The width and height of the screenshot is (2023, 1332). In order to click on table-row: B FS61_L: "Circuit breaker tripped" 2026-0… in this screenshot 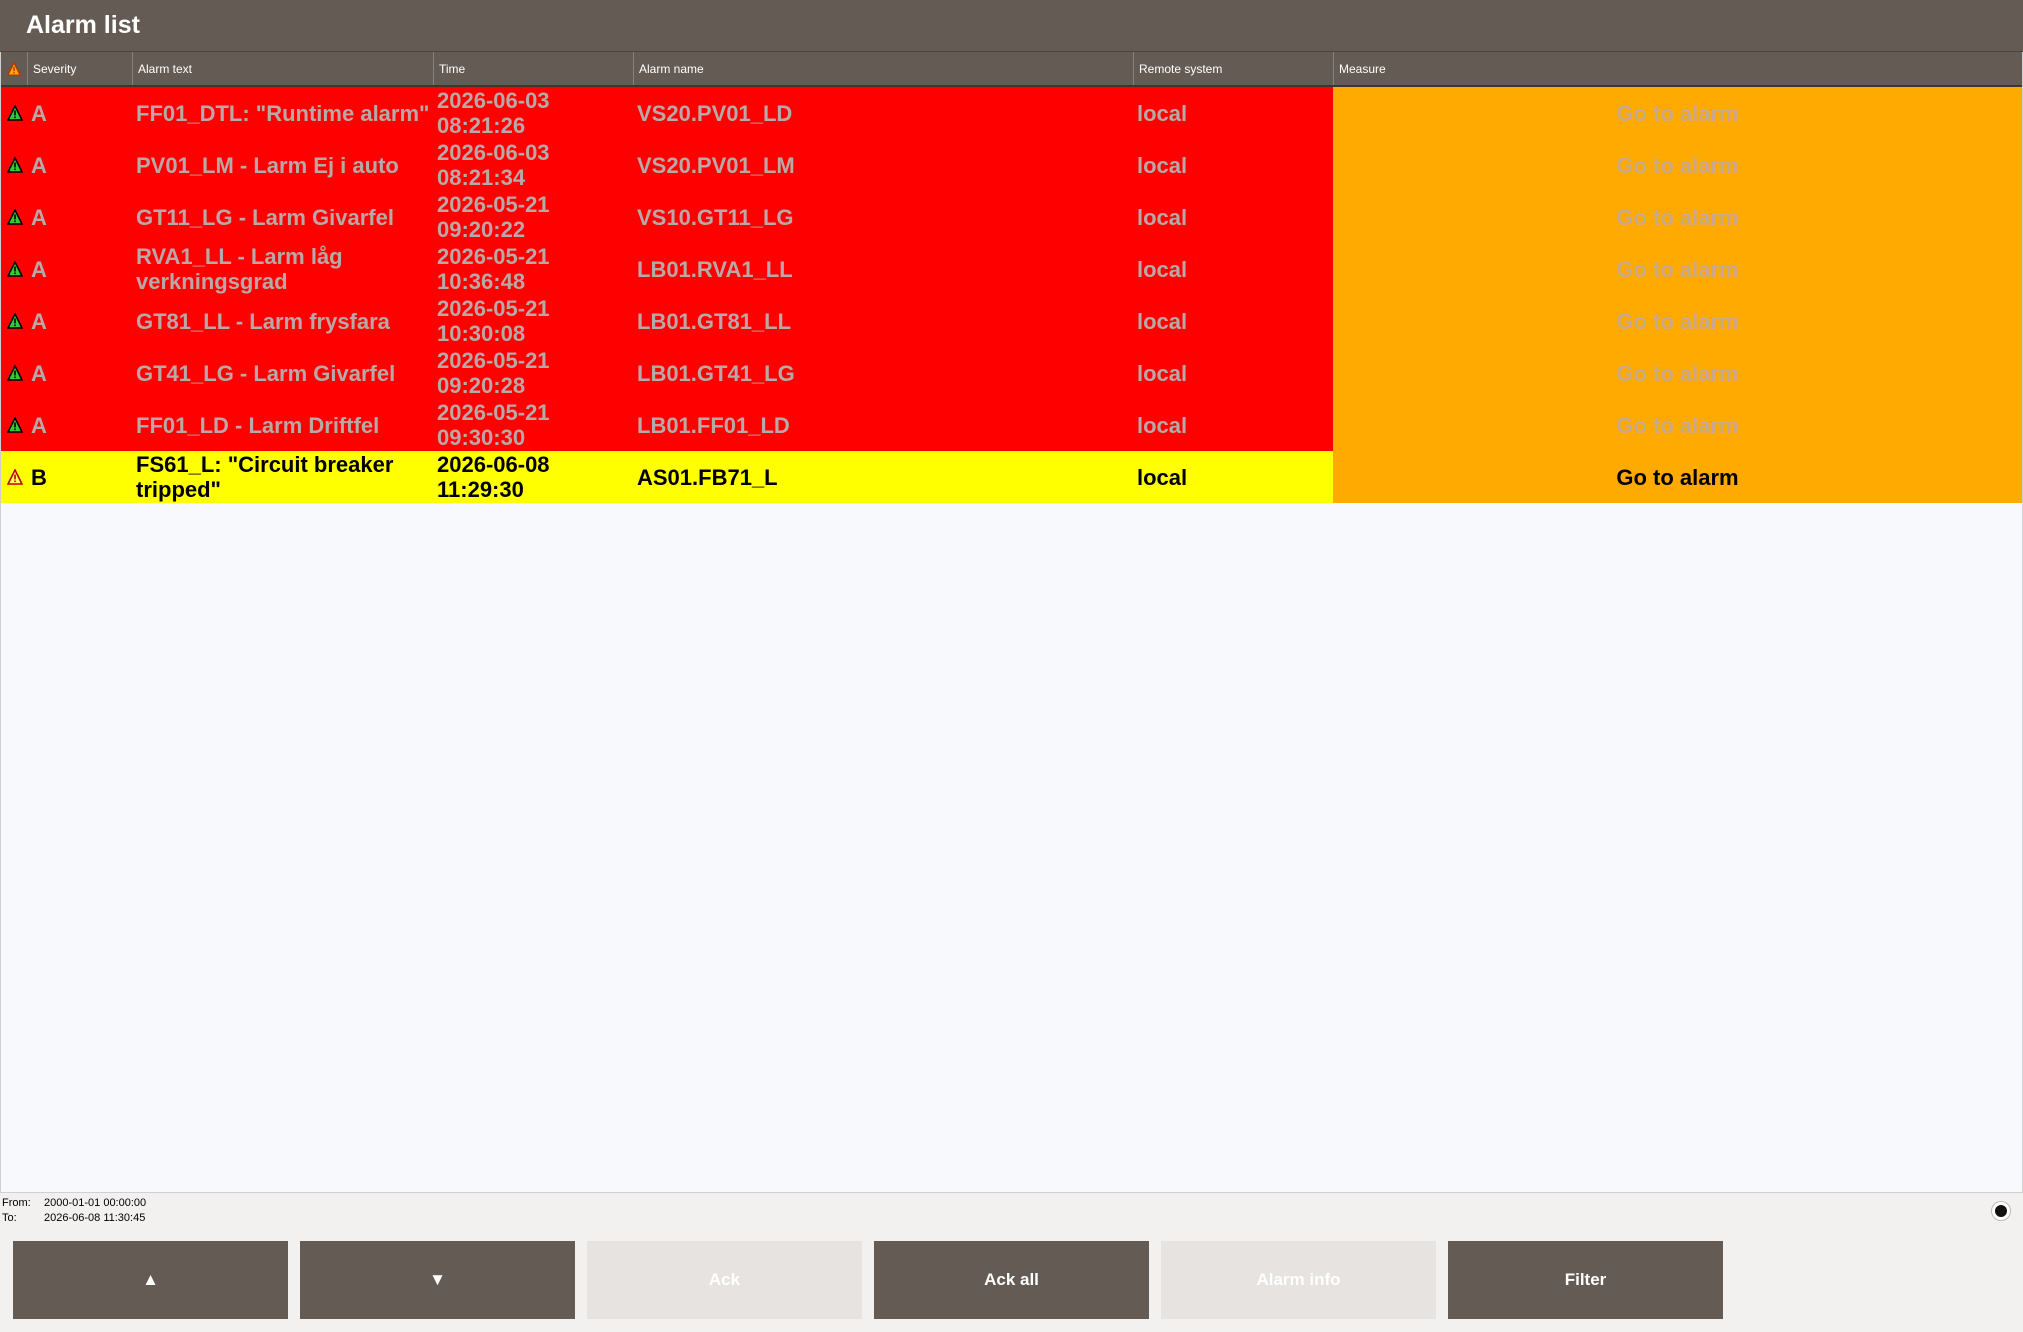, I will do `click(1011, 477)`.